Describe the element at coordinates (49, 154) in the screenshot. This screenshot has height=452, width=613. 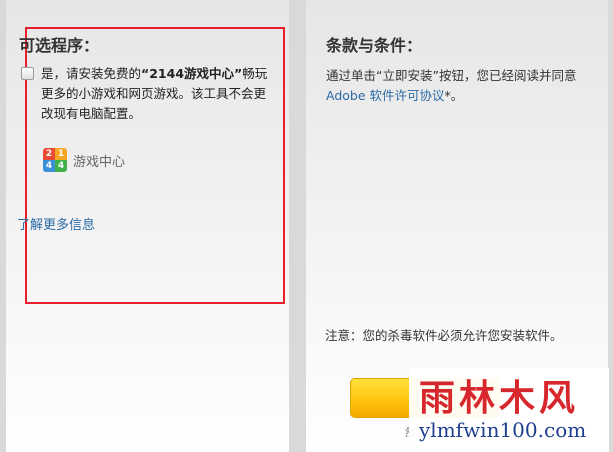
I see `icon-digit: 2` at that location.